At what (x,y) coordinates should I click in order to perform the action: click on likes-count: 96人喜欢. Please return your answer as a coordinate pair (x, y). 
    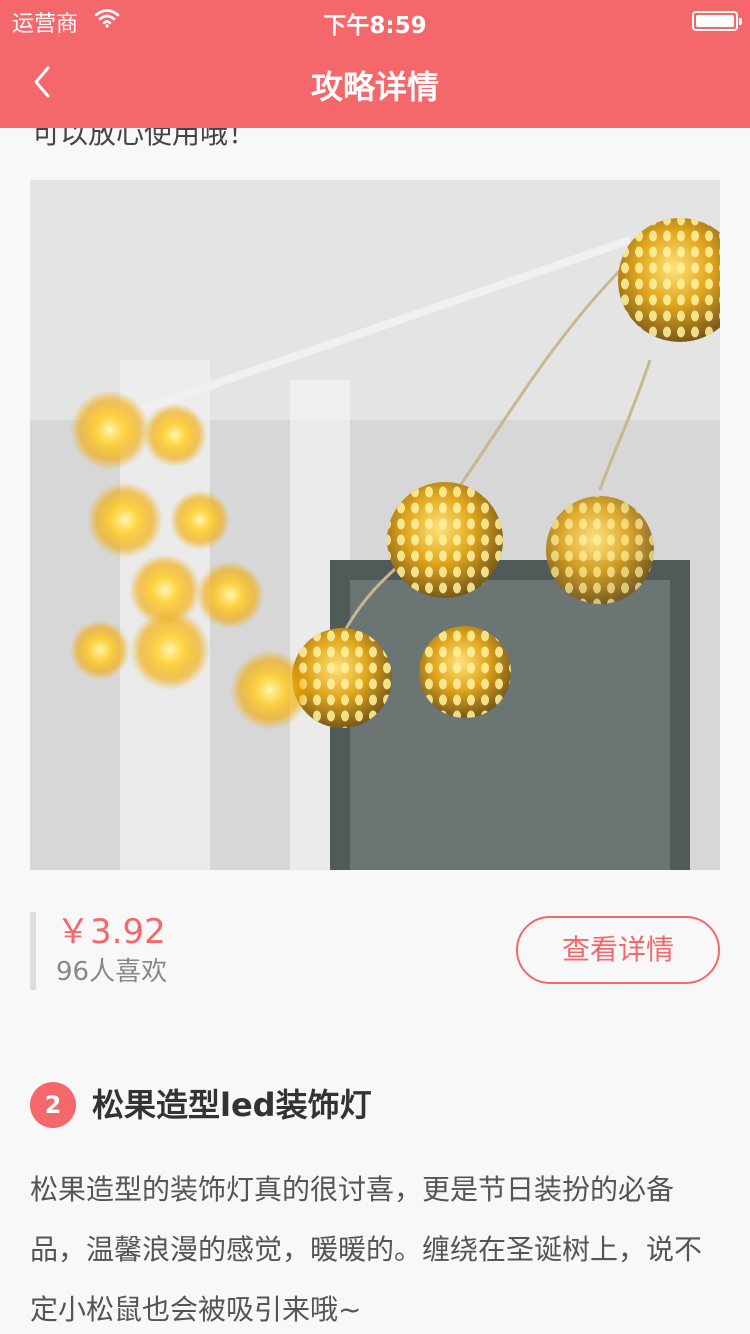
    Looking at the image, I should click on (112, 972).